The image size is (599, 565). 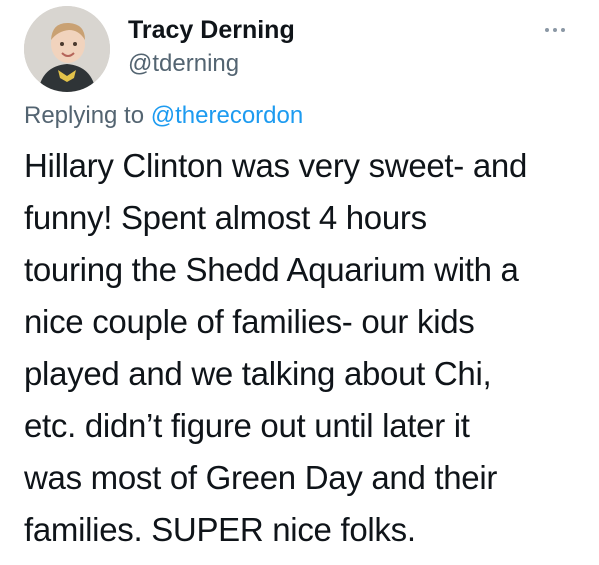 What do you see at coordinates (249, 321) in the screenshot?
I see `tweet-text-line: nice couple of families- our kids` at bounding box center [249, 321].